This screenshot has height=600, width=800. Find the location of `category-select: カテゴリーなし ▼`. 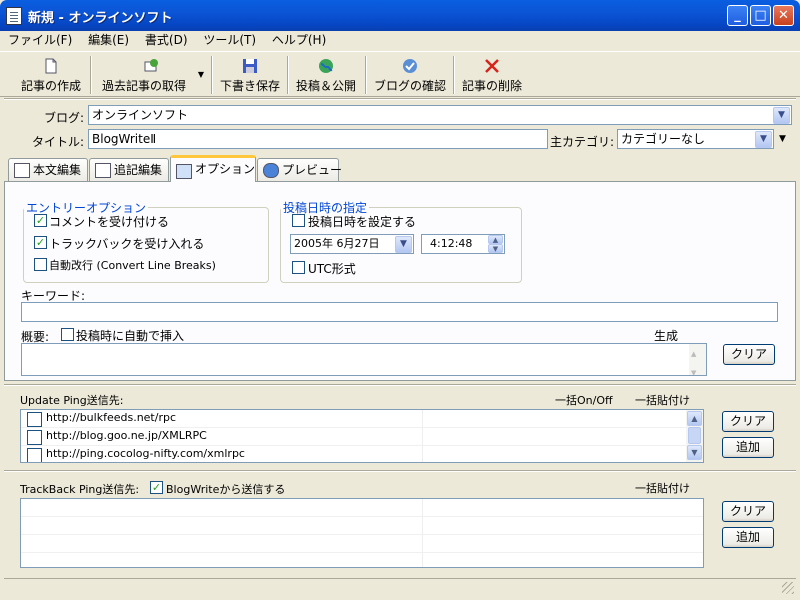

category-select: カテゴリーなし ▼ is located at coordinates (695, 139).